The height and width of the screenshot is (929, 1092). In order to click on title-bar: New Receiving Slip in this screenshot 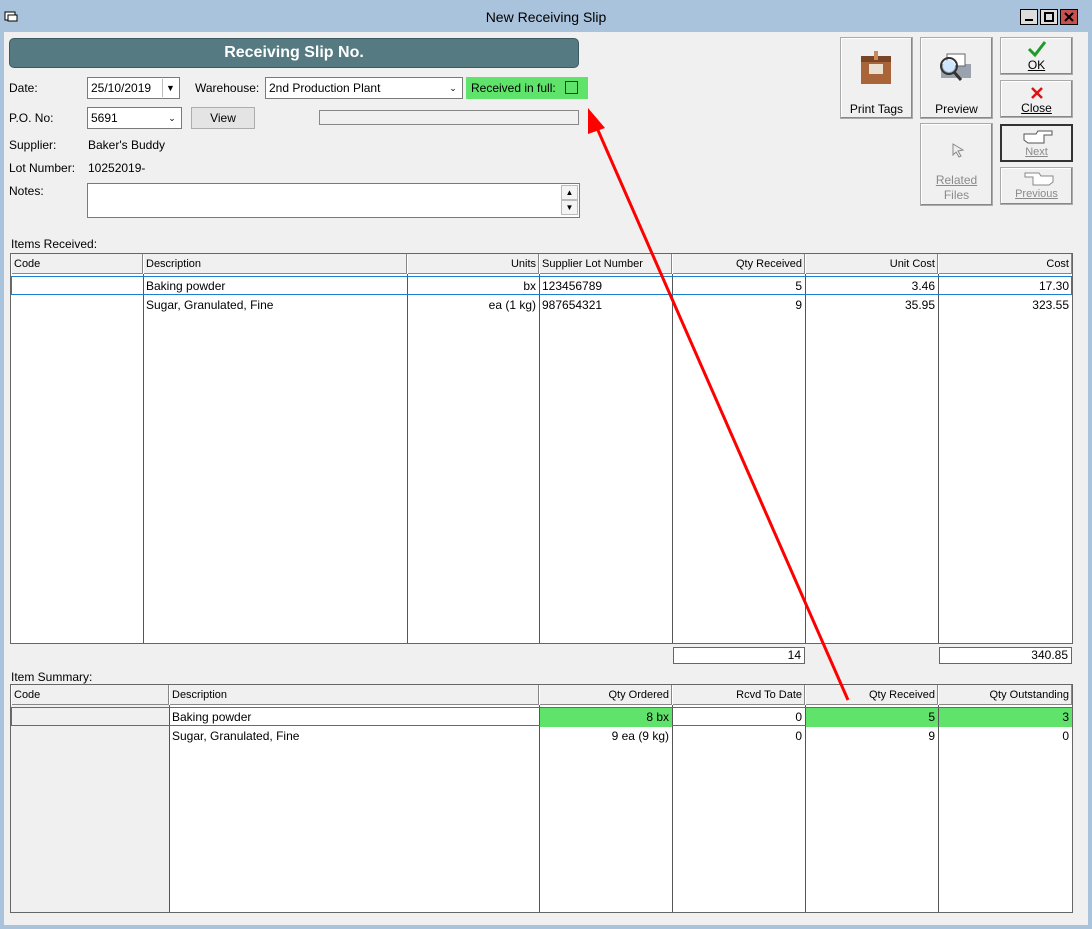, I will do `click(546, 16)`.